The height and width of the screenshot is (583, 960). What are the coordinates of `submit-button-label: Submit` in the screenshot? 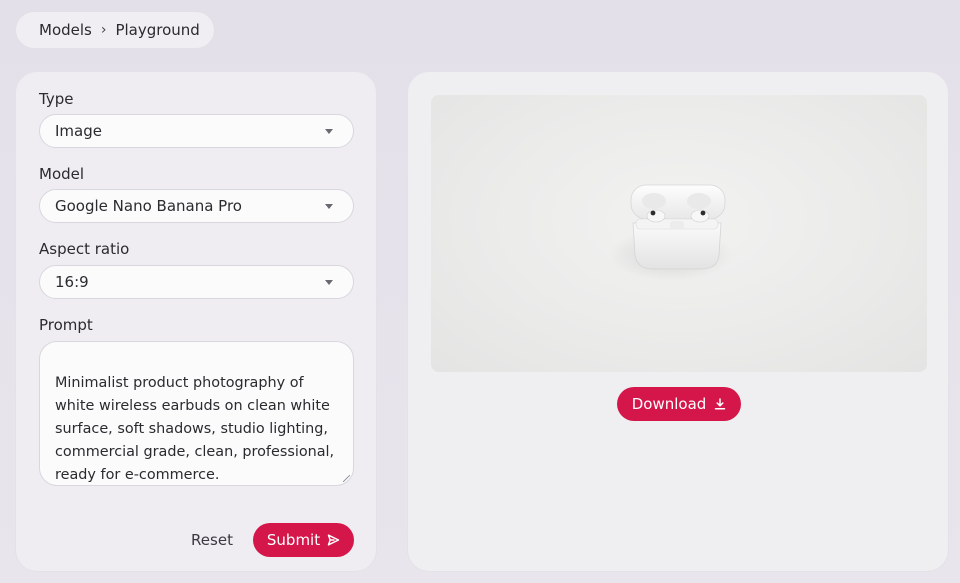 It's located at (293, 540).